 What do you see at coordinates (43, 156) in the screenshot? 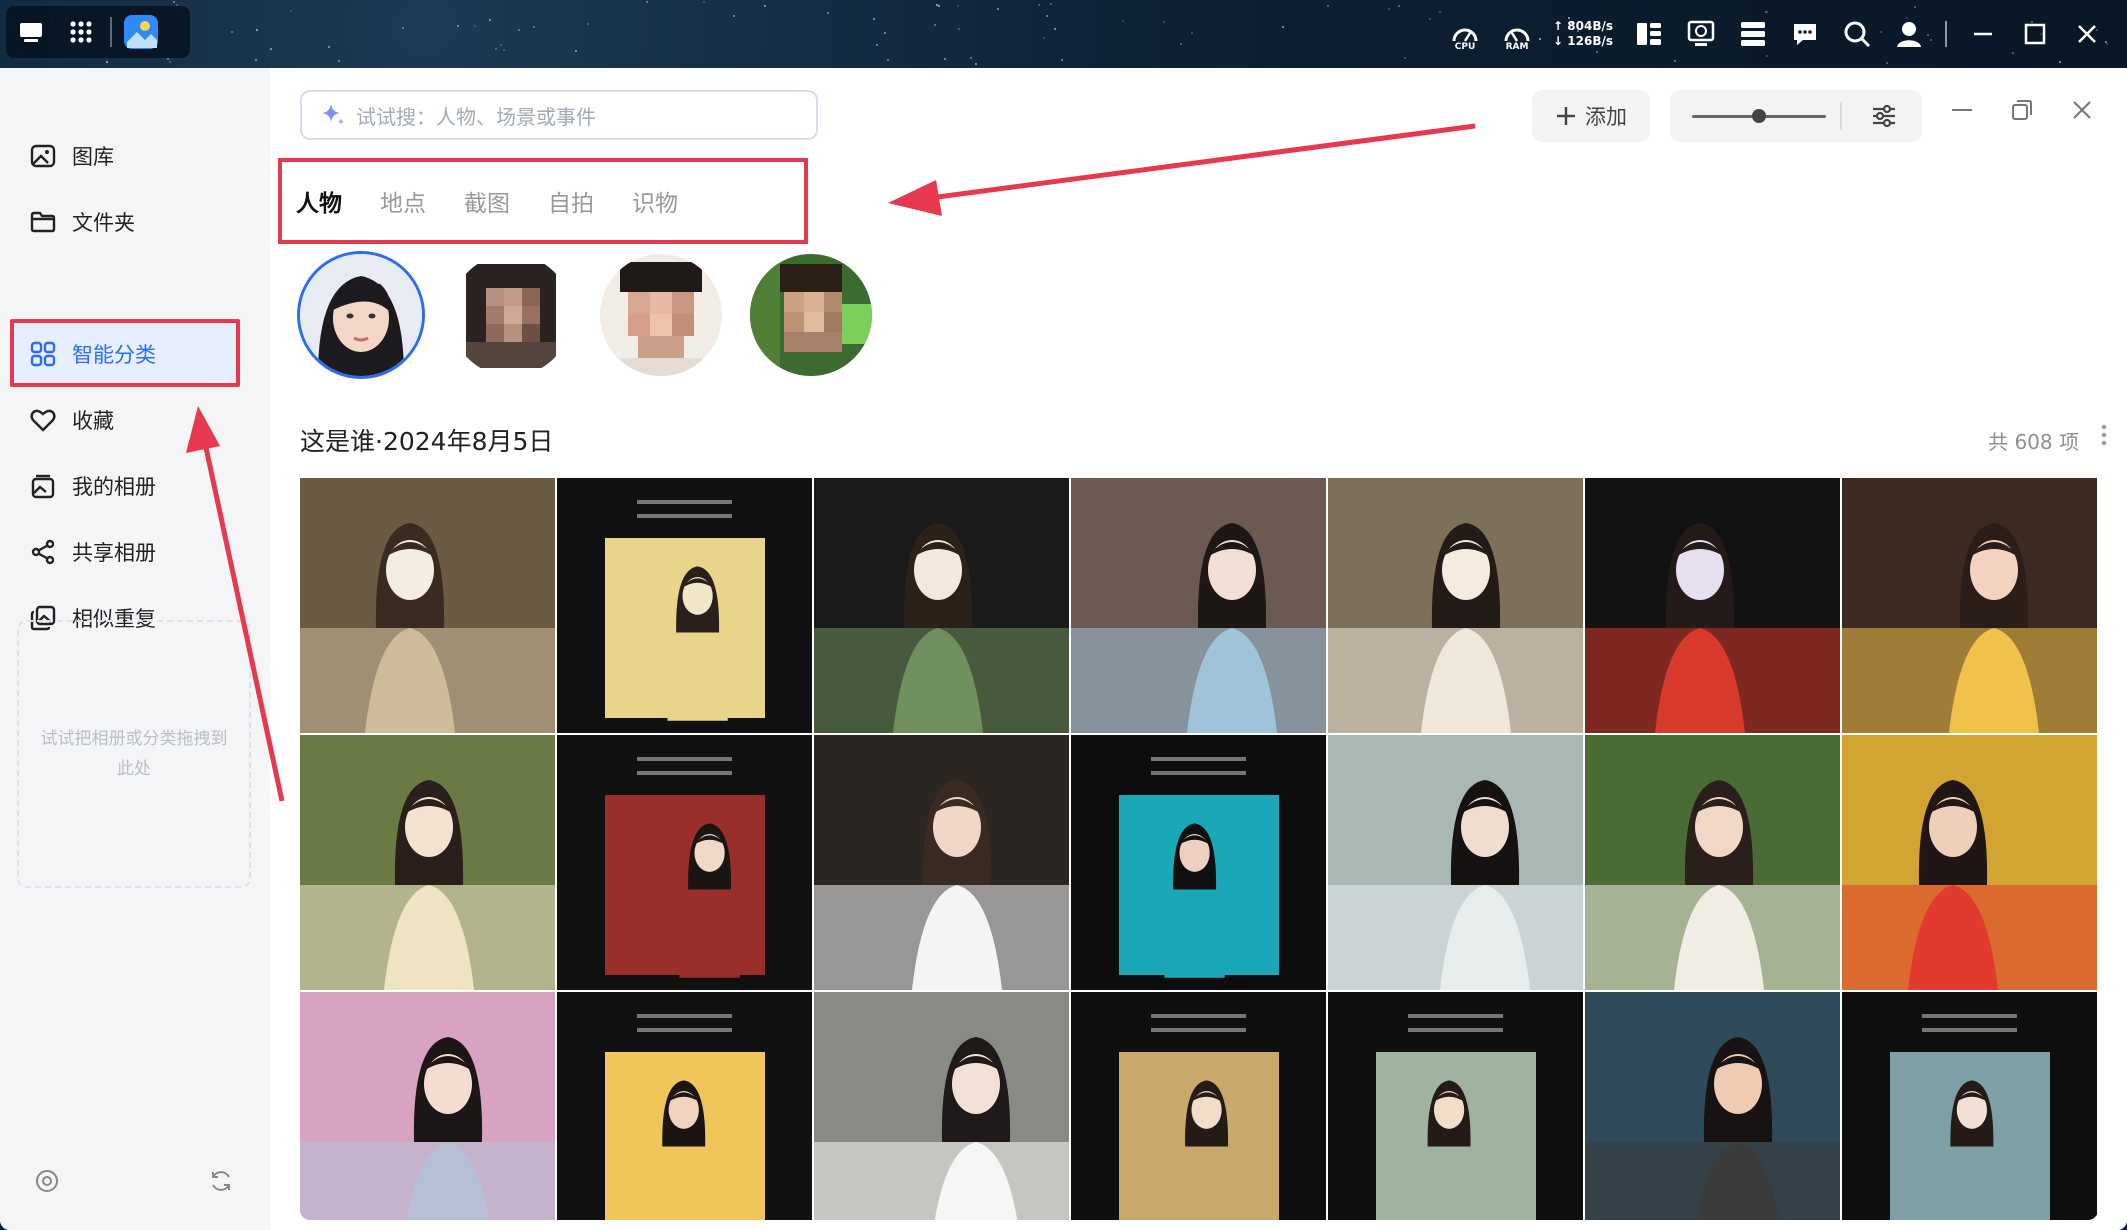
I see `gallery-icon` at bounding box center [43, 156].